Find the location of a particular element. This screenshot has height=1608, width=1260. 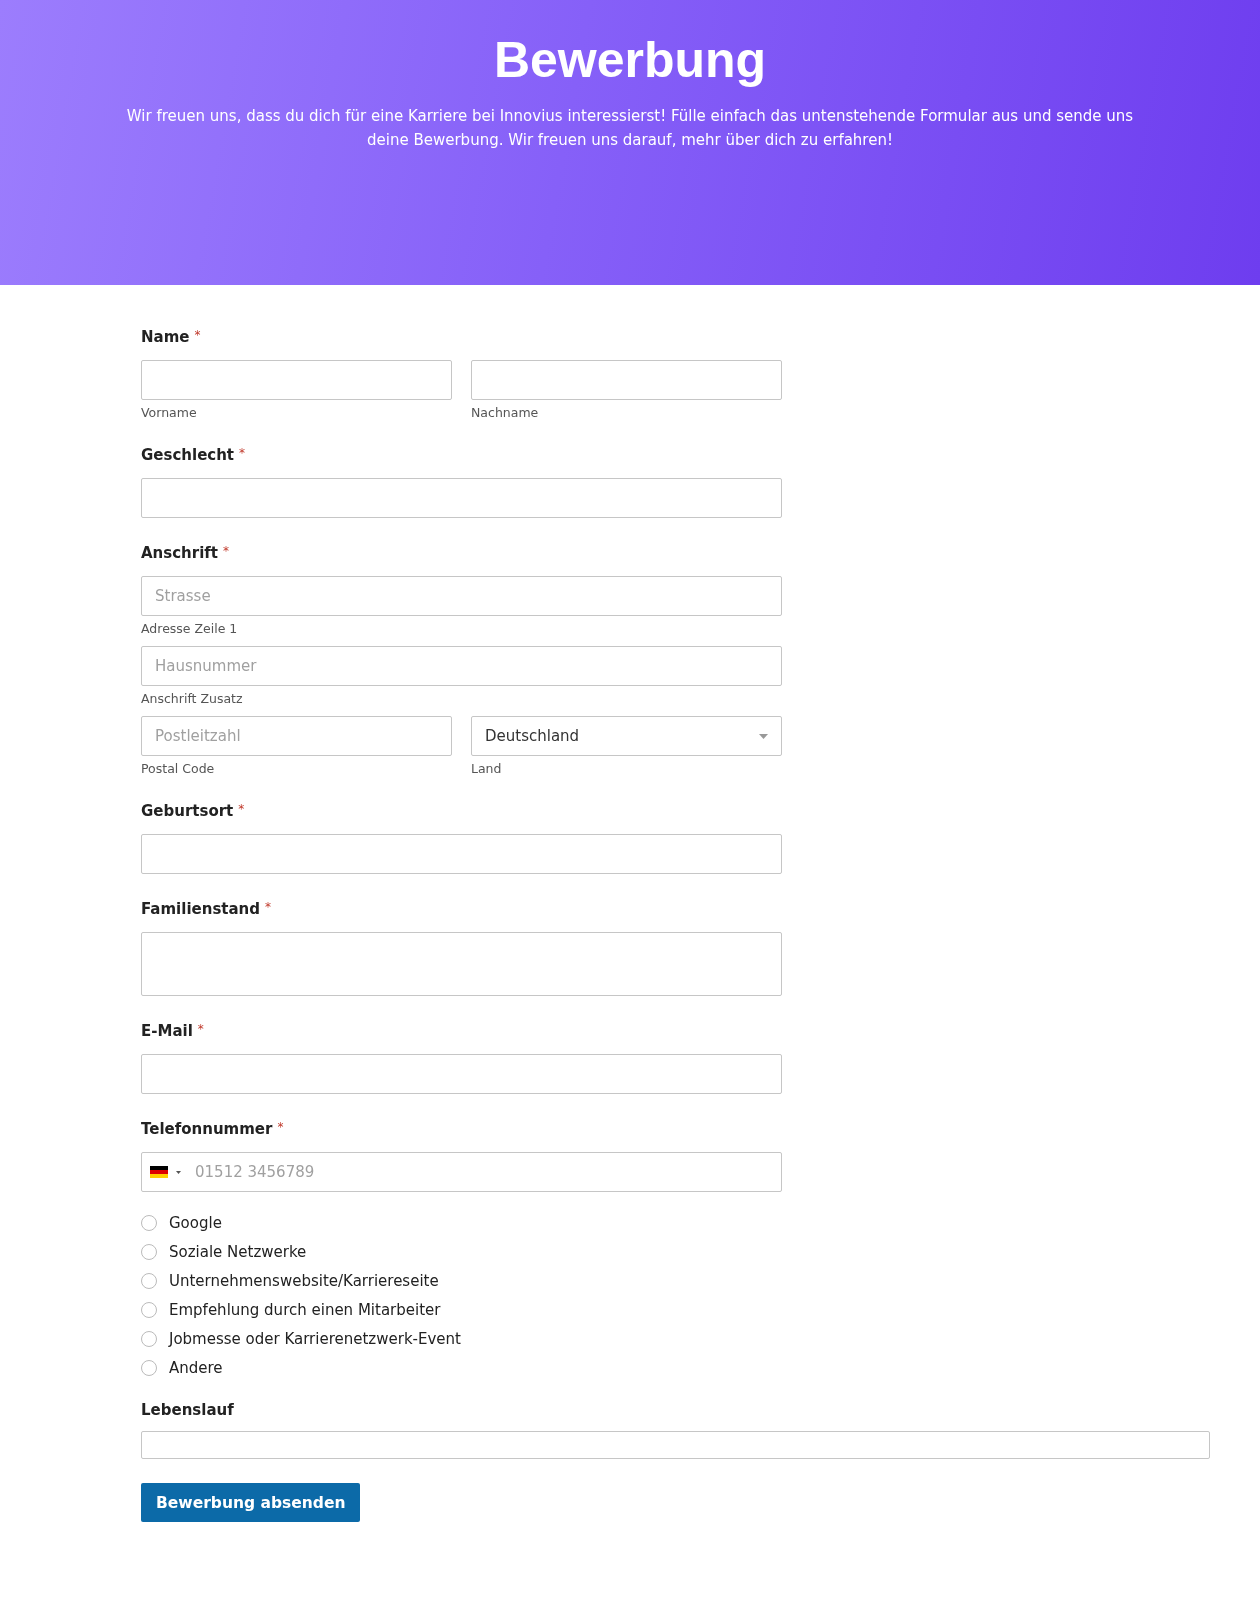

text-field: Postleitzahl is located at coordinates (296, 736).